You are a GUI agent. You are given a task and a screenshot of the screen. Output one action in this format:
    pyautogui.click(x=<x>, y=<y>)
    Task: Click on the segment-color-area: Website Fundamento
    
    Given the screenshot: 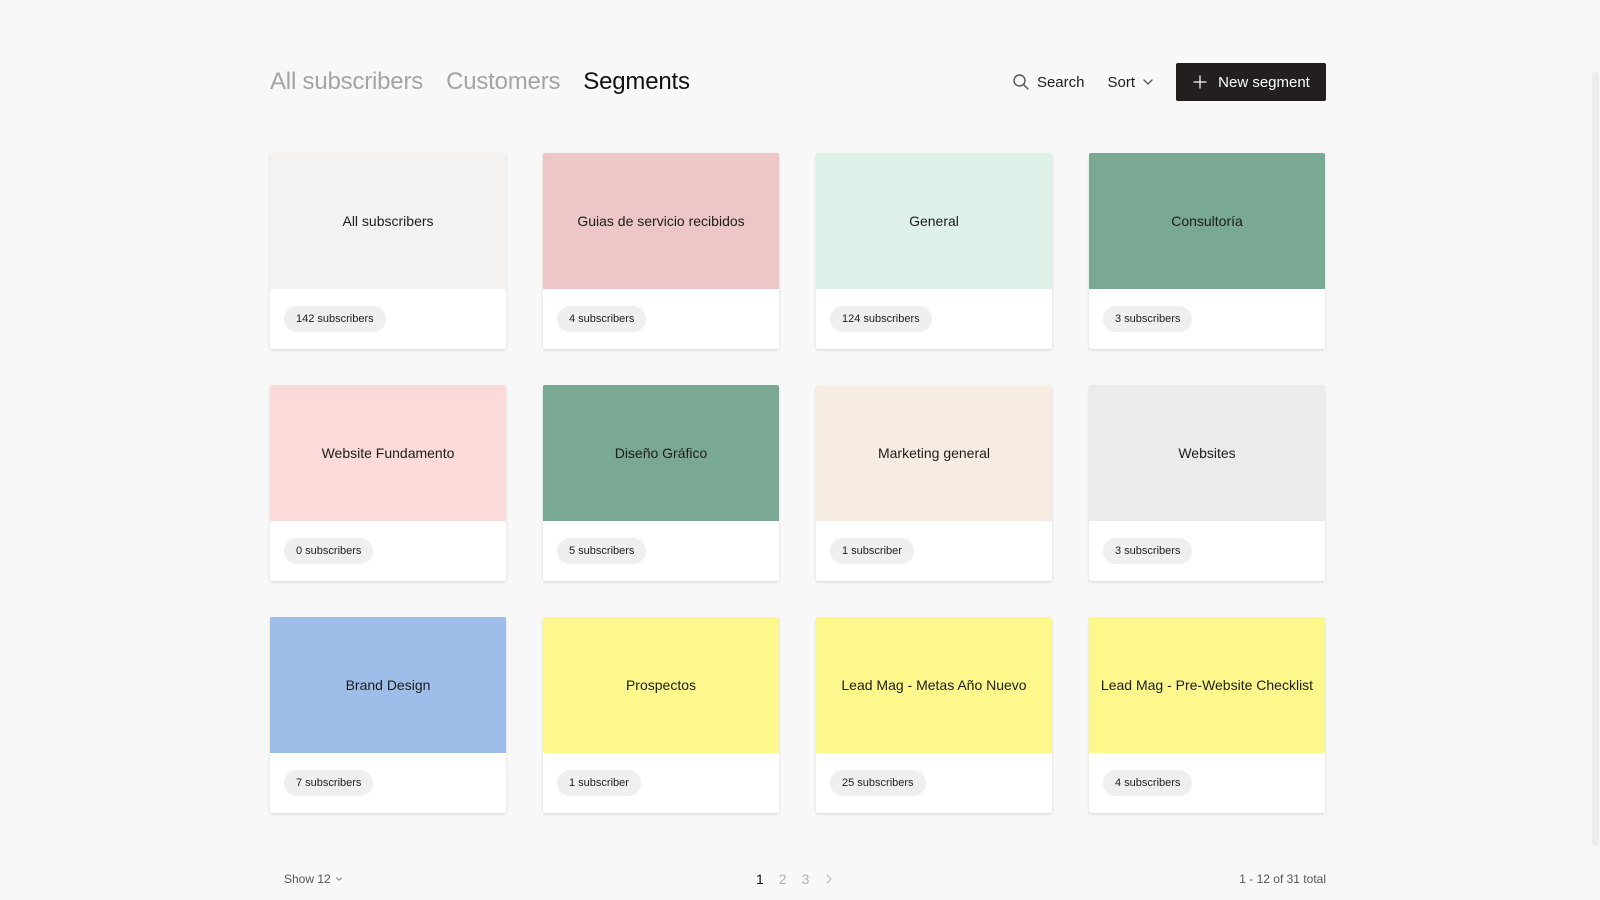 What is the action you would take?
    pyautogui.click(x=388, y=453)
    